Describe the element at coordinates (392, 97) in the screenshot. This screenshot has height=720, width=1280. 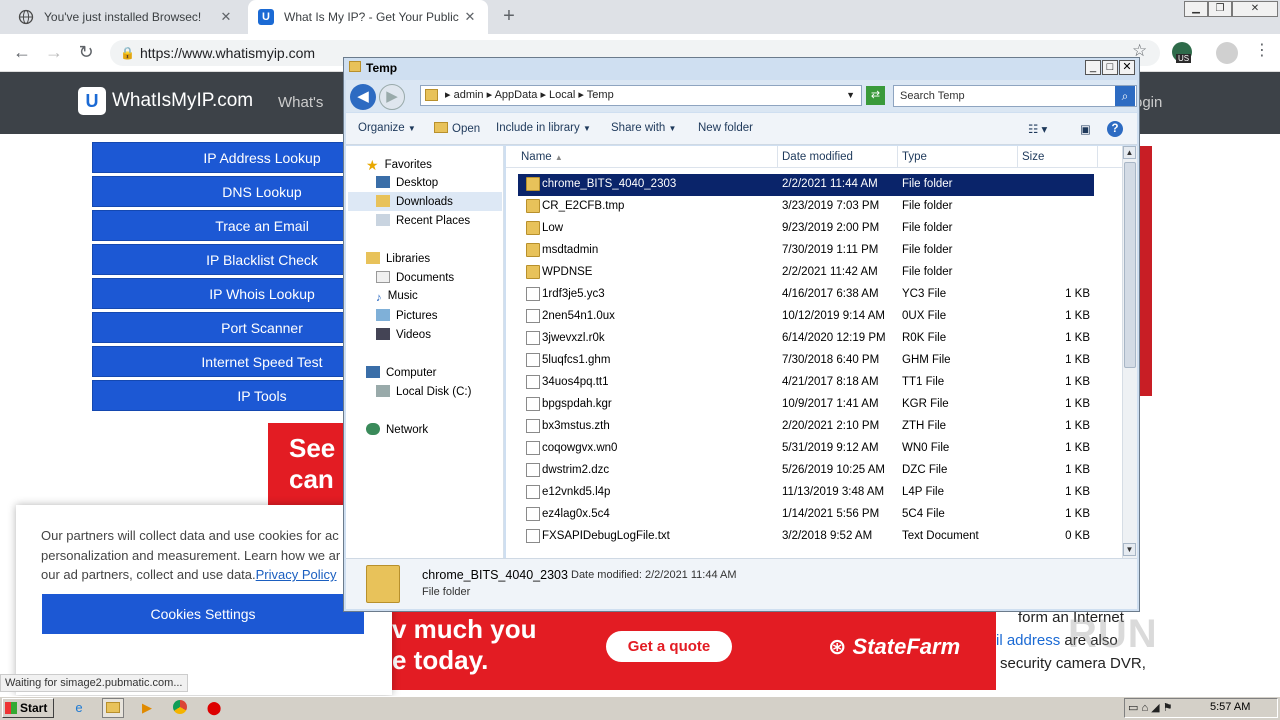
I see `explorer-forward-icon: ▶` at that location.